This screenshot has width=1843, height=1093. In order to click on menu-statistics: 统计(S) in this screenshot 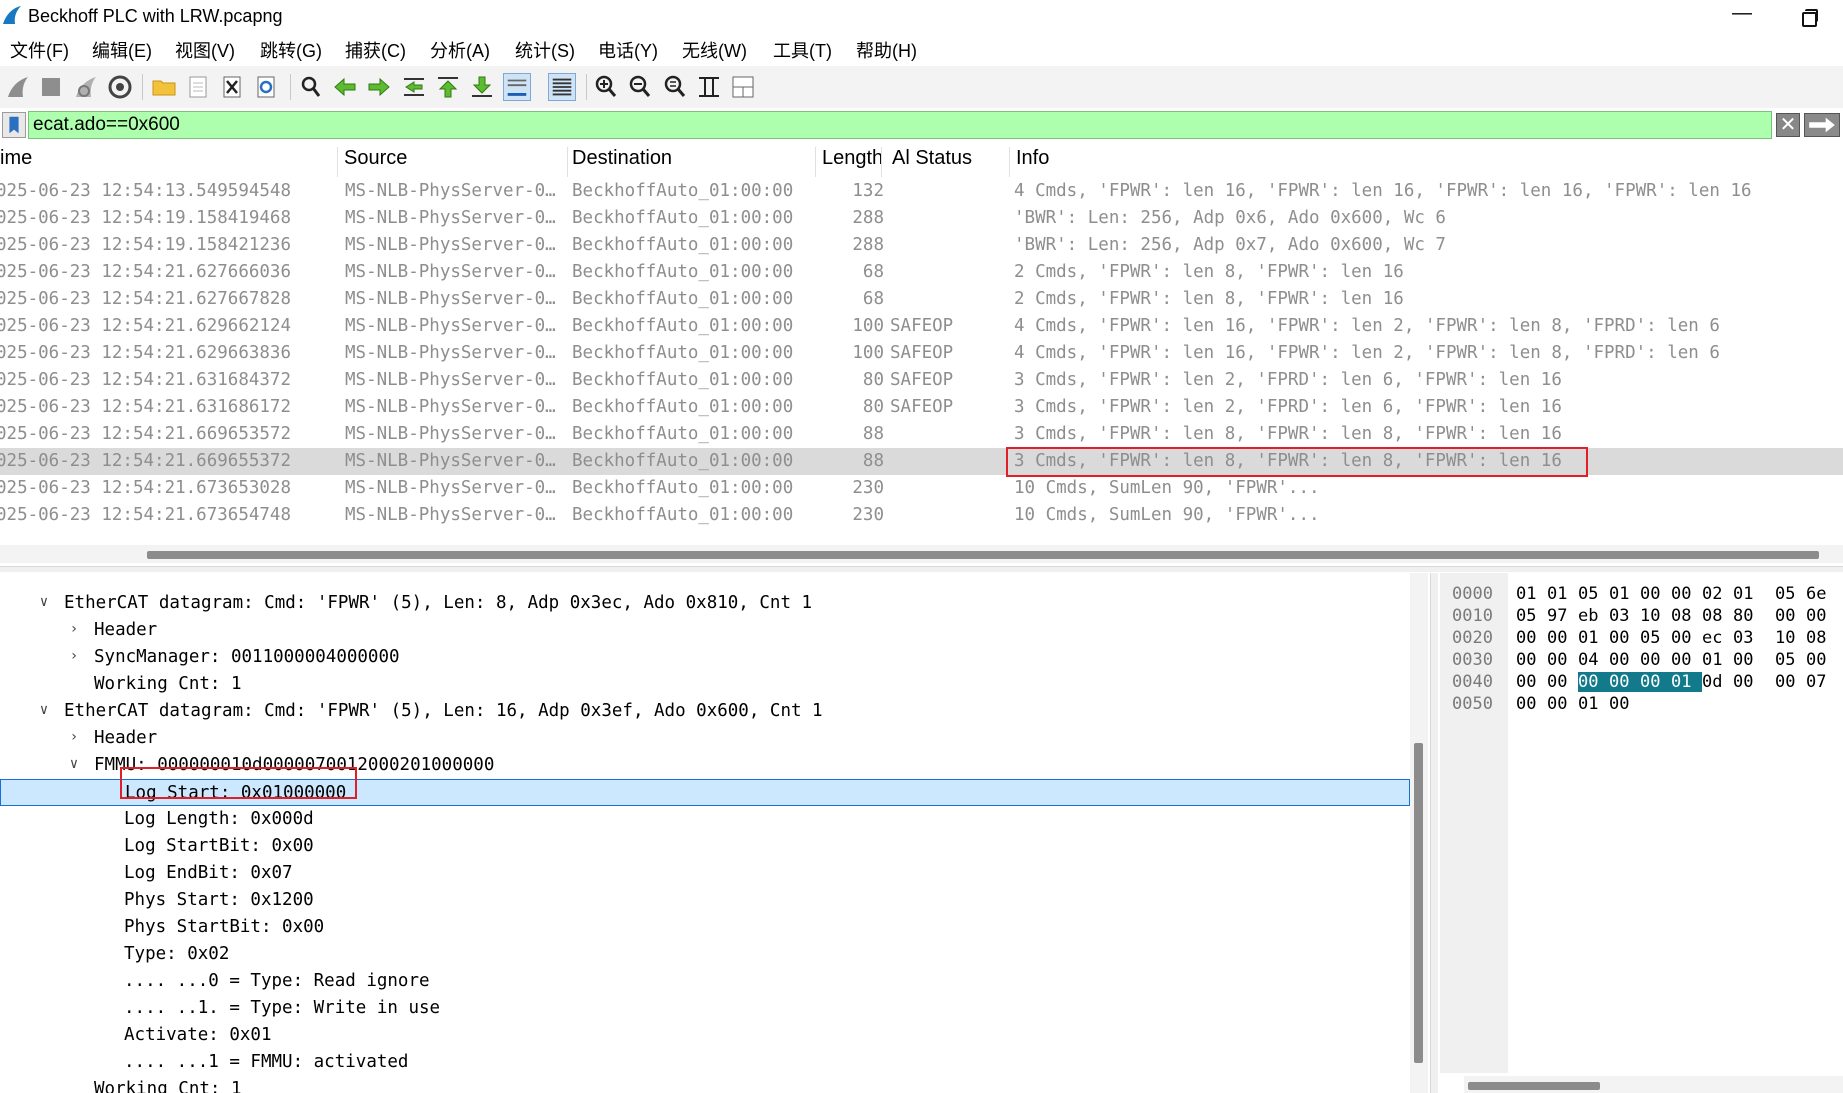, I will do `click(545, 50)`.